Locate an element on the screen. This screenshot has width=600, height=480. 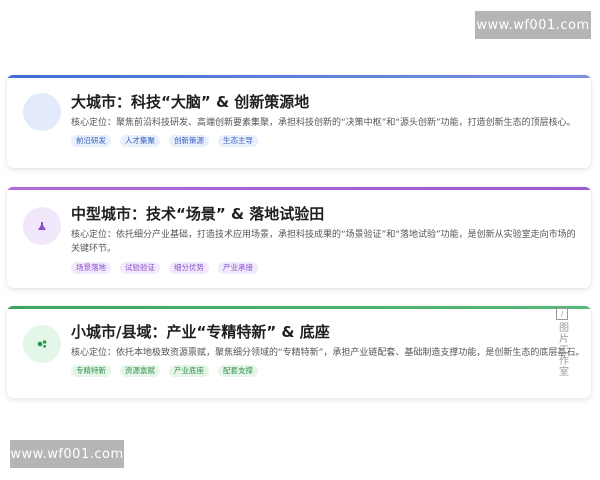
card-title: 中型城市：技术“场景” & 落地试验田 is located at coordinates (198, 214).